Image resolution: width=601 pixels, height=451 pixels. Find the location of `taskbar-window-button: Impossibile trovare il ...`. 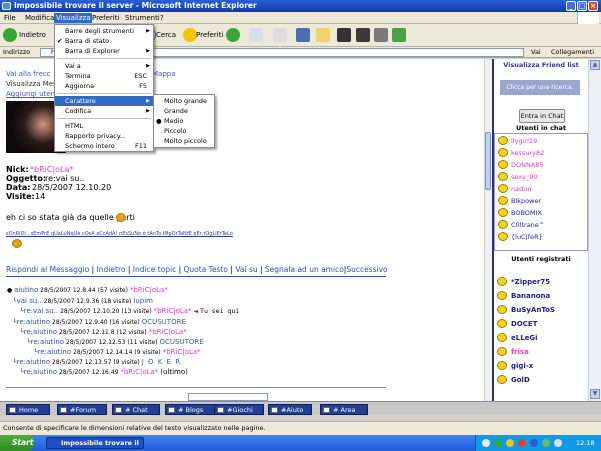

taskbar-window-button: Impossibile trovare il ... is located at coordinates (95, 444).